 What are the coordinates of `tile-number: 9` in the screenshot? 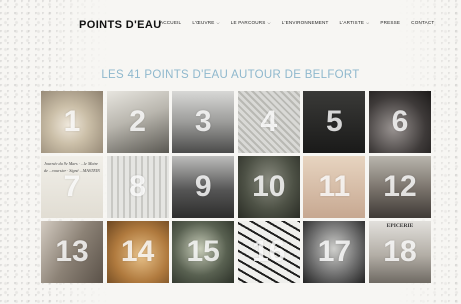 It's located at (203, 186).